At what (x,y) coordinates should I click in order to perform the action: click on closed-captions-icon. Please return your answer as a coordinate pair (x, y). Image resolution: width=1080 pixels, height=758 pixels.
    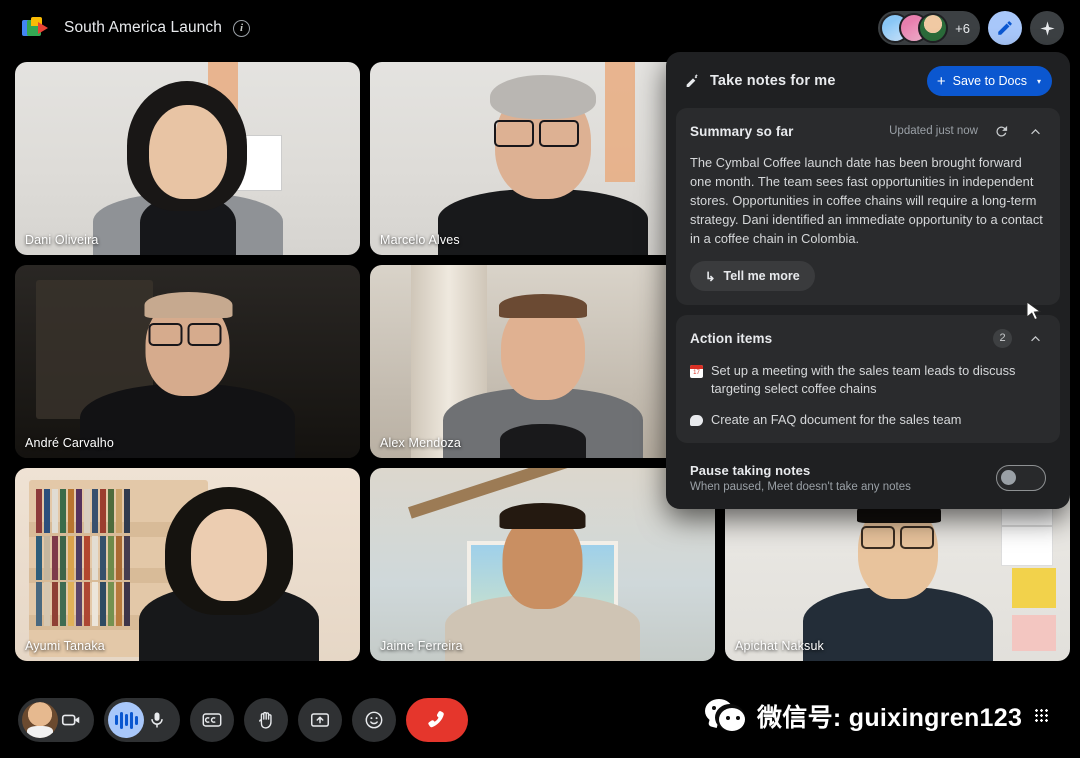
    Looking at the image, I should click on (212, 720).